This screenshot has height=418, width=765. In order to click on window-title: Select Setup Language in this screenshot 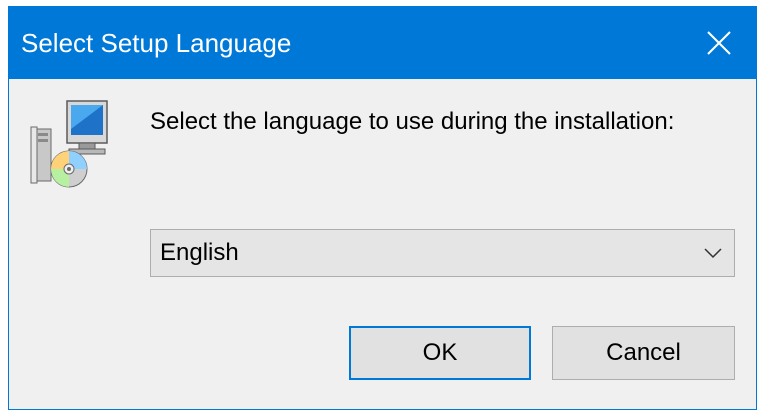, I will do `click(156, 43)`.